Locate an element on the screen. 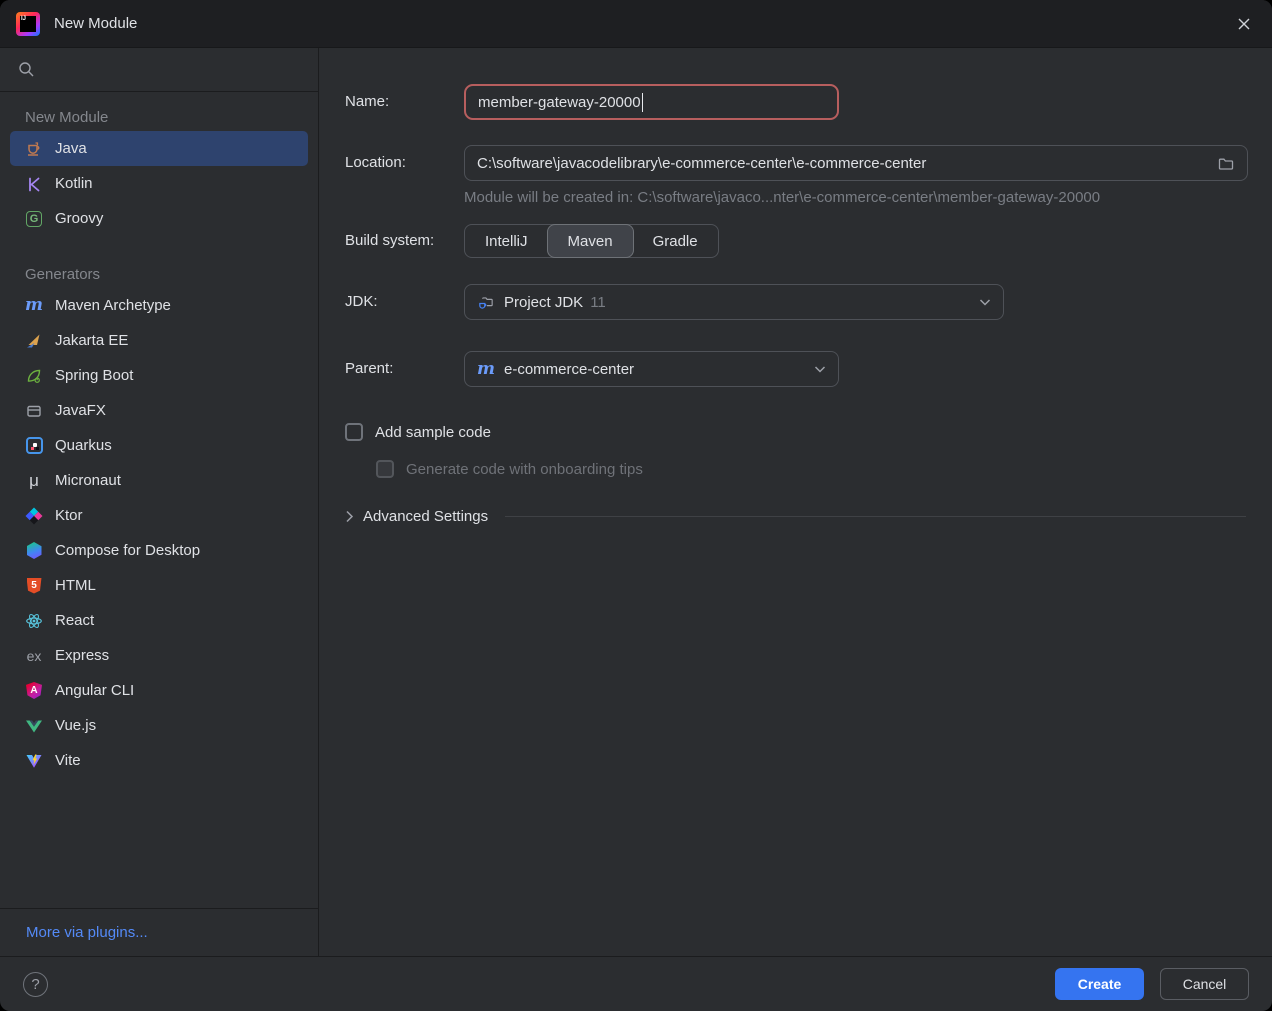 The width and height of the screenshot is (1272, 1011). html5-icon: 5 is located at coordinates (34, 586).